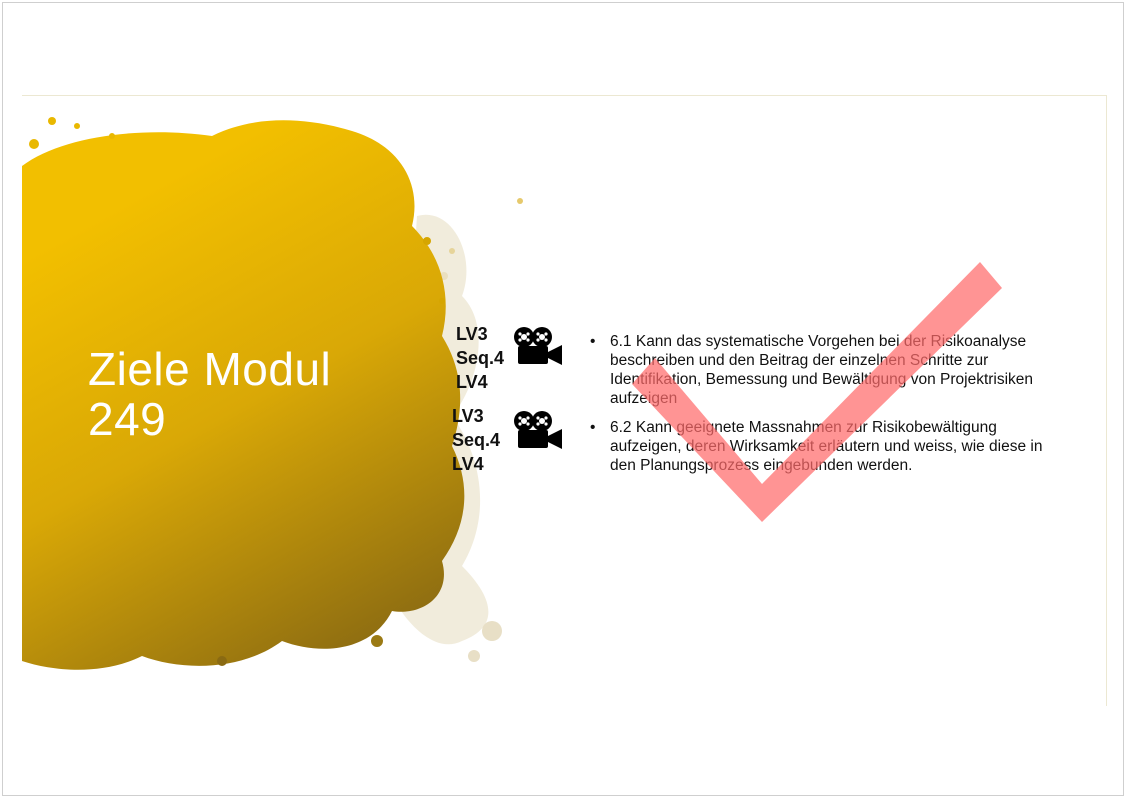  I want to click on lv-group-1: LV3 Seq.4 LV4, so click(480, 358).